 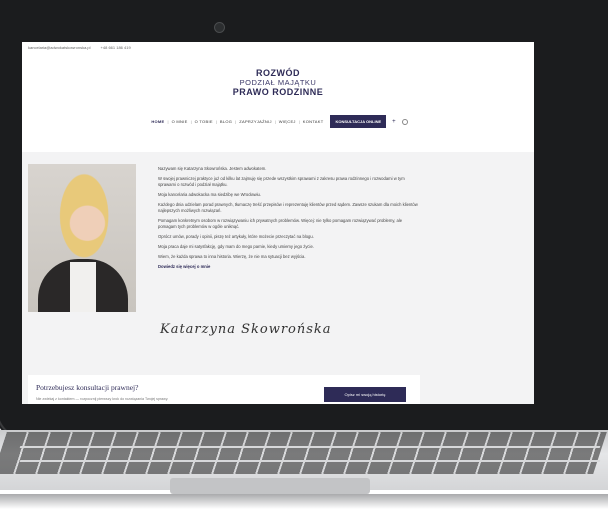 I want to click on nav-item-o-tobie: O TOBIE, so click(x=204, y=121).